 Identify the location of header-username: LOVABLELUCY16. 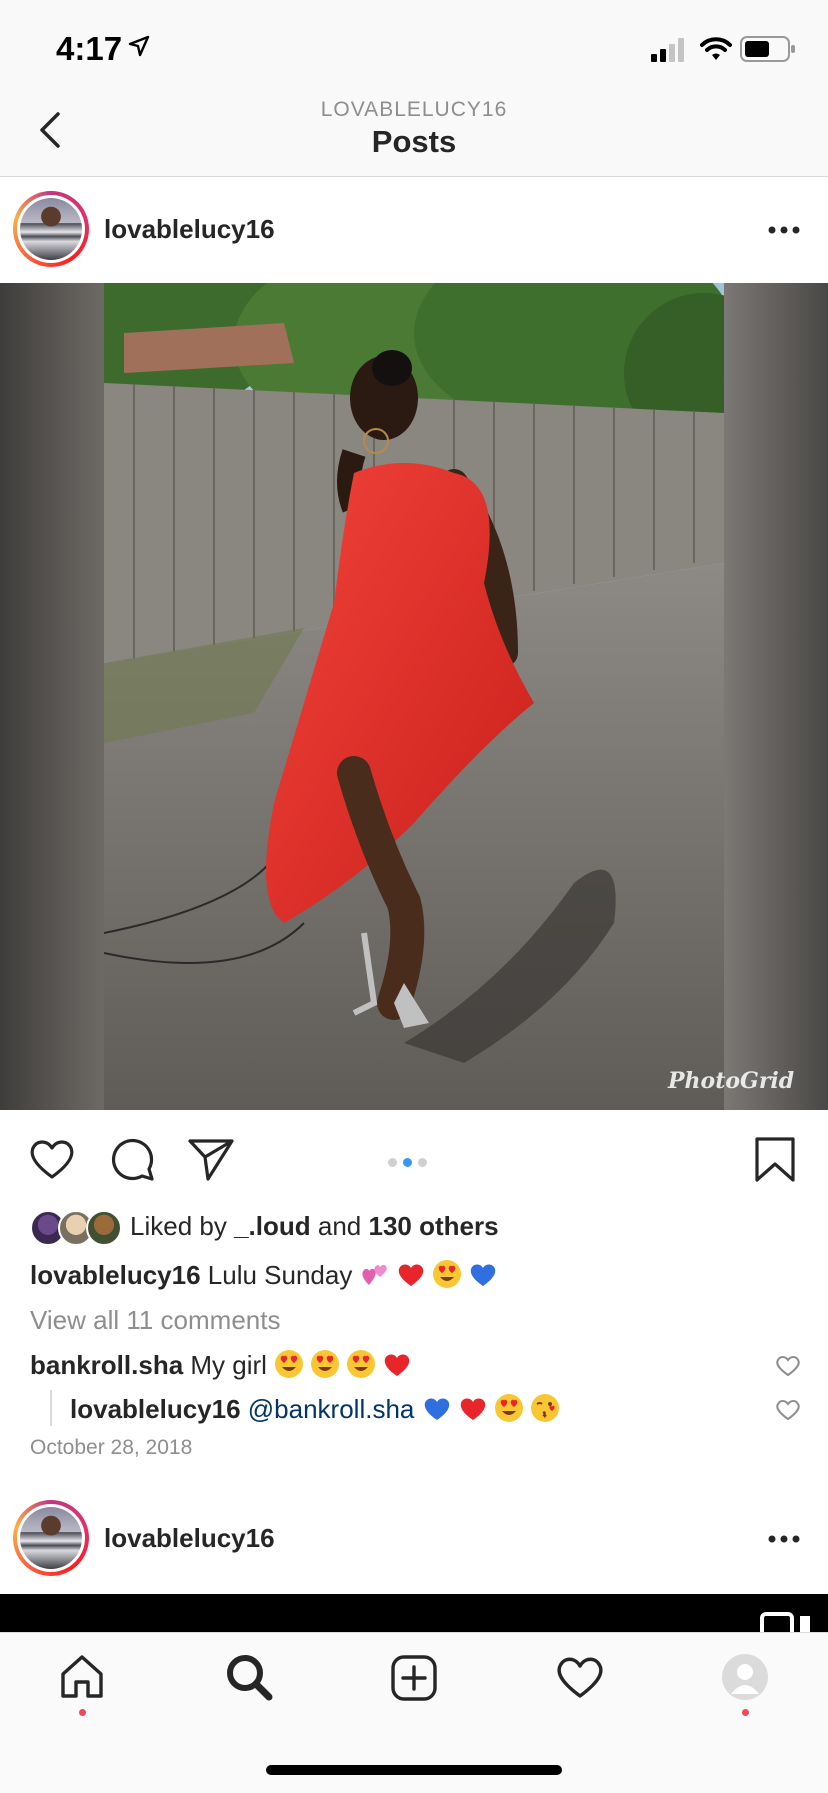
(414, 109).